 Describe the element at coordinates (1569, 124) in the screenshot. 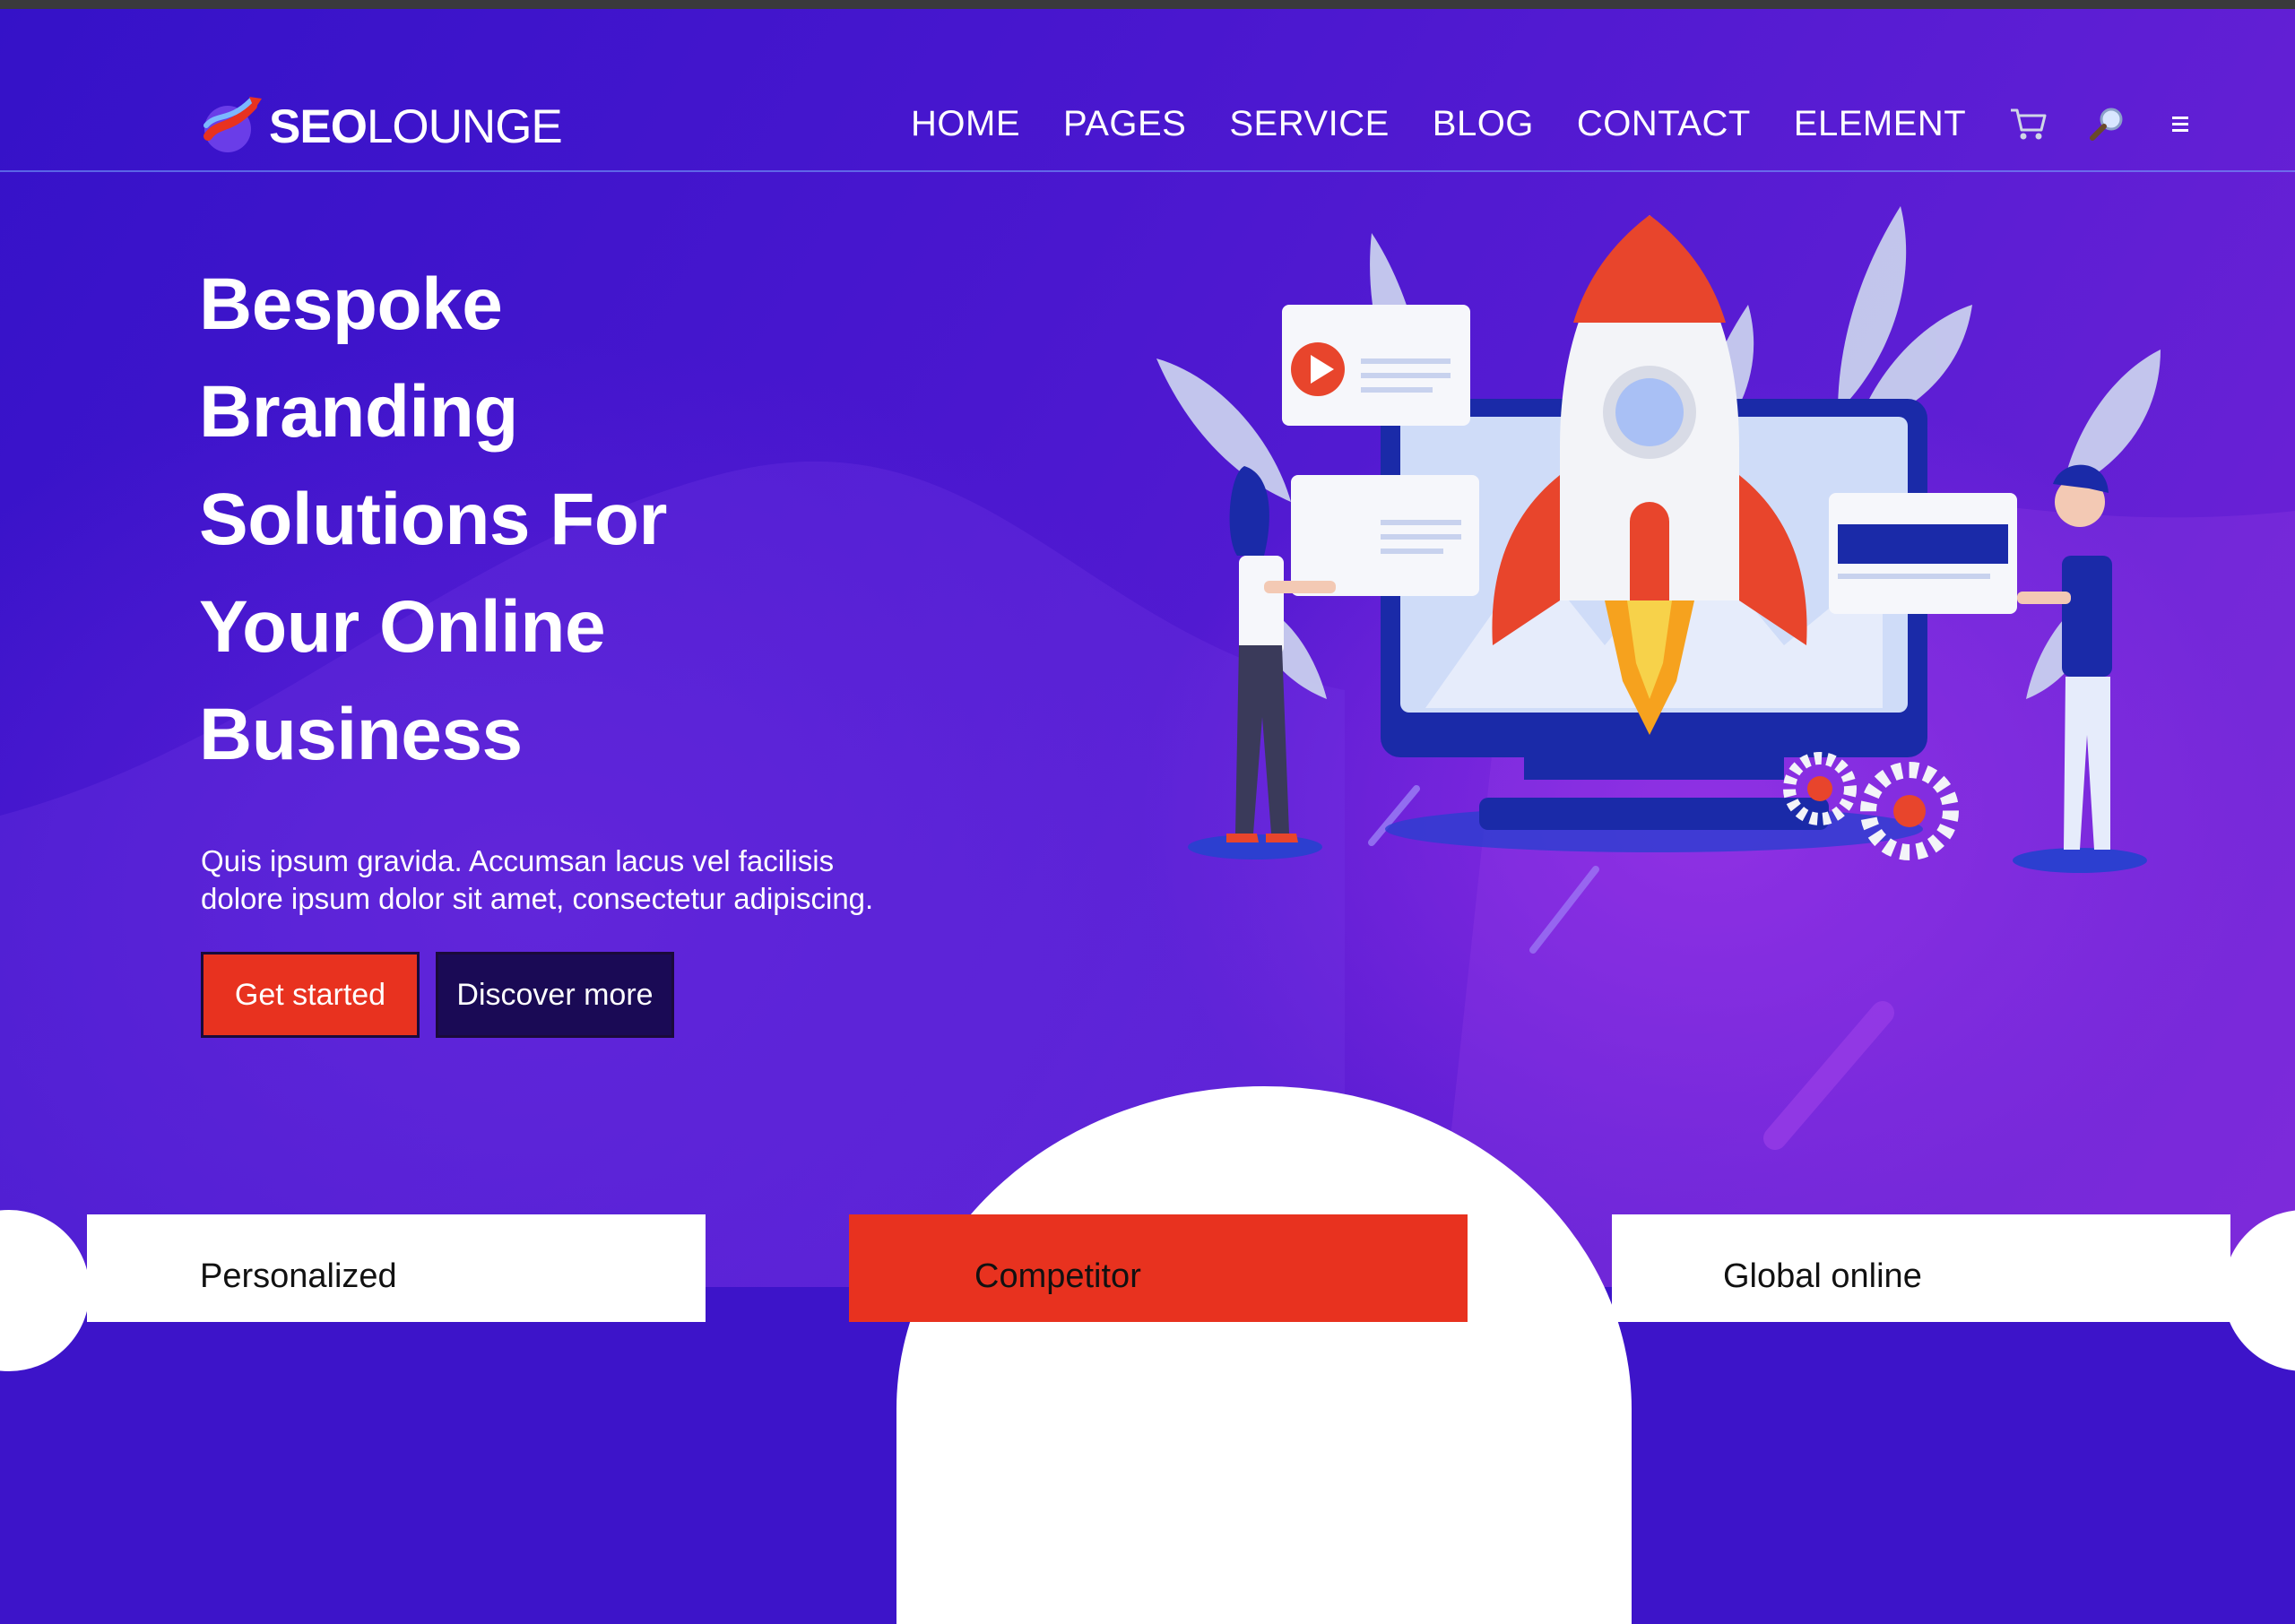

I see `main-nav: HOME PAGES SERVICE BLOG CONTACT ELEMENT` at that location.